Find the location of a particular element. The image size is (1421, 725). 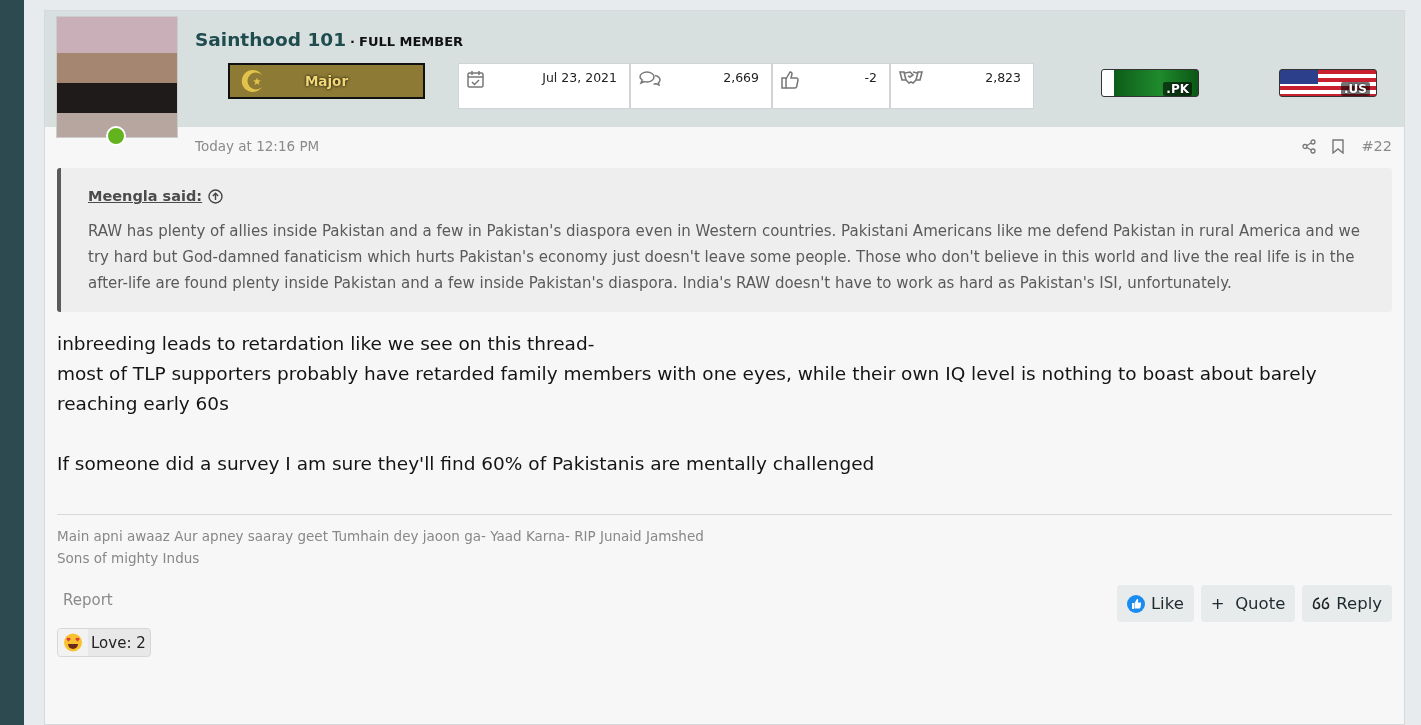

heart-eyes-emoji-icon is located at coordinates (73, 642).